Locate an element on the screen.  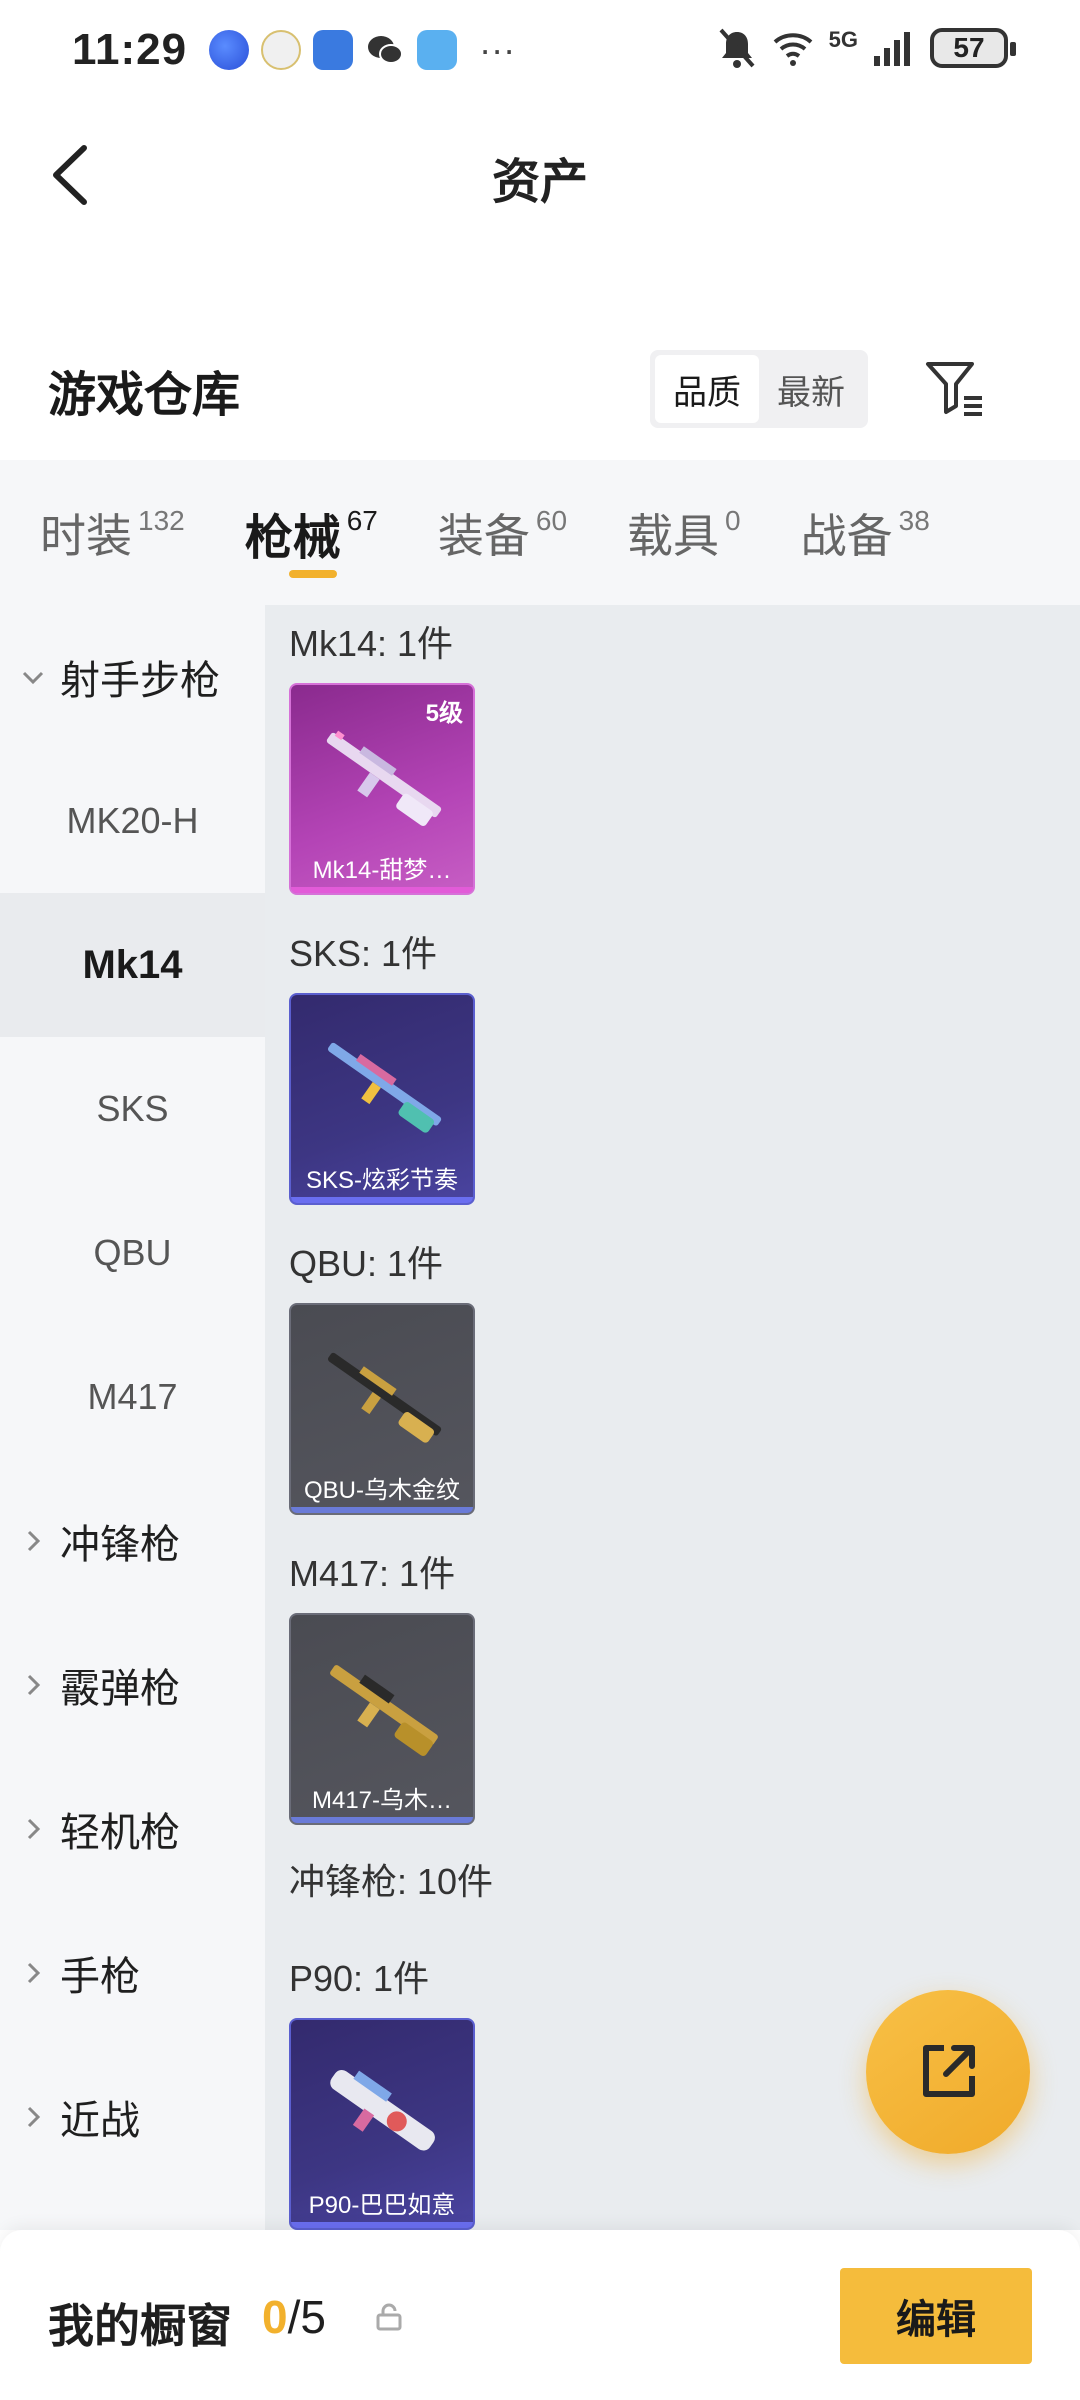
tab-vehicles: 载具 0 is located at coordinates (684, 532).